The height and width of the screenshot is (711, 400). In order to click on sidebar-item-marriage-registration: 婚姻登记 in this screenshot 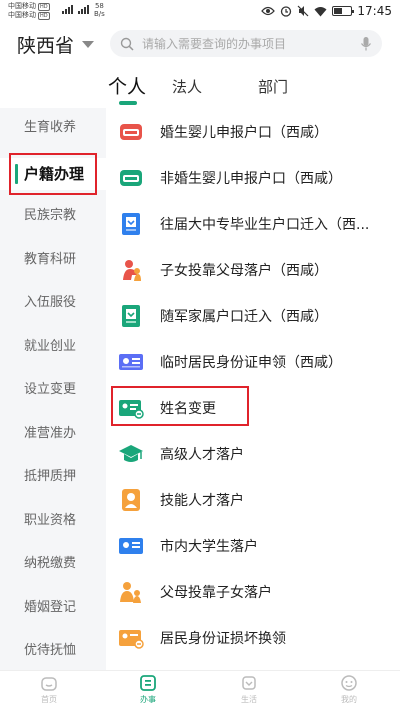, I will do `click(53, 608)`.